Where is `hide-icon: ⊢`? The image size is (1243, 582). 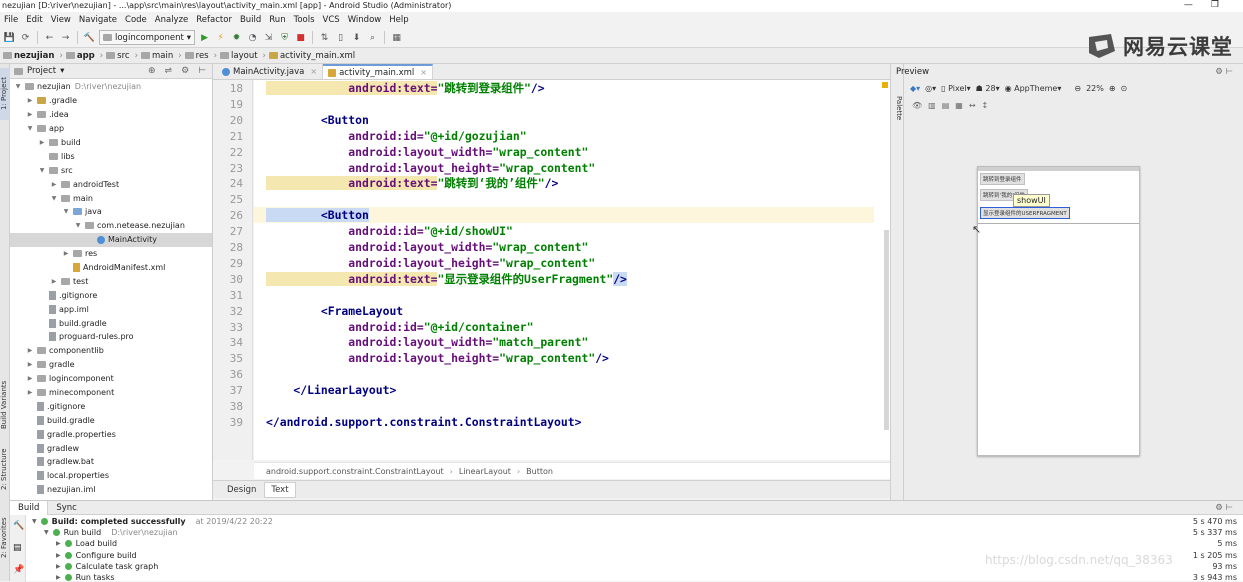
hide-icon: ⊢ is located at coordinates (202, 71).